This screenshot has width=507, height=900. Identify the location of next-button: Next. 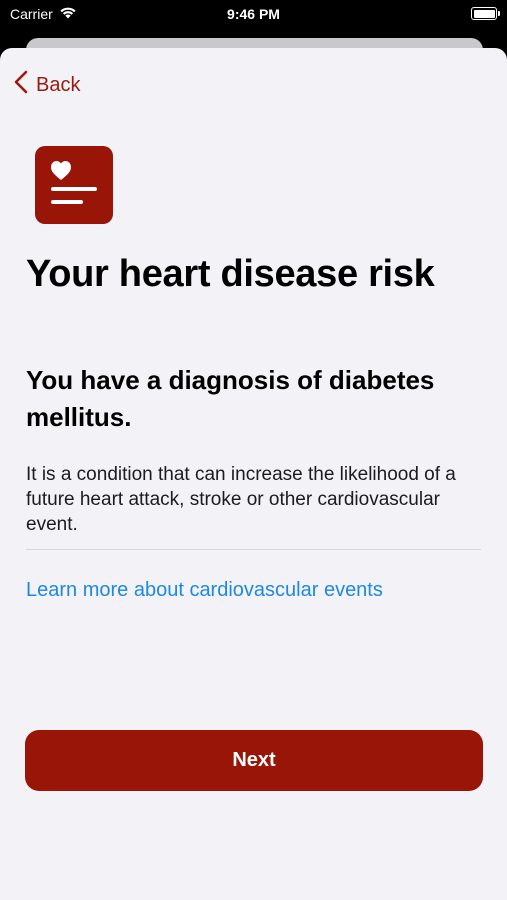
(254, 760).